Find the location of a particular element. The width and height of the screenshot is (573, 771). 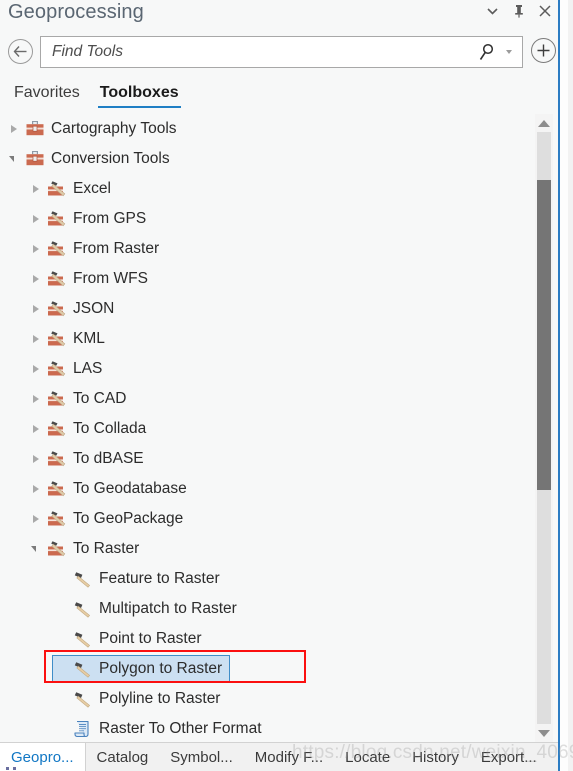

tree-item: Feature to Raster is located at coordinates (265, 579).